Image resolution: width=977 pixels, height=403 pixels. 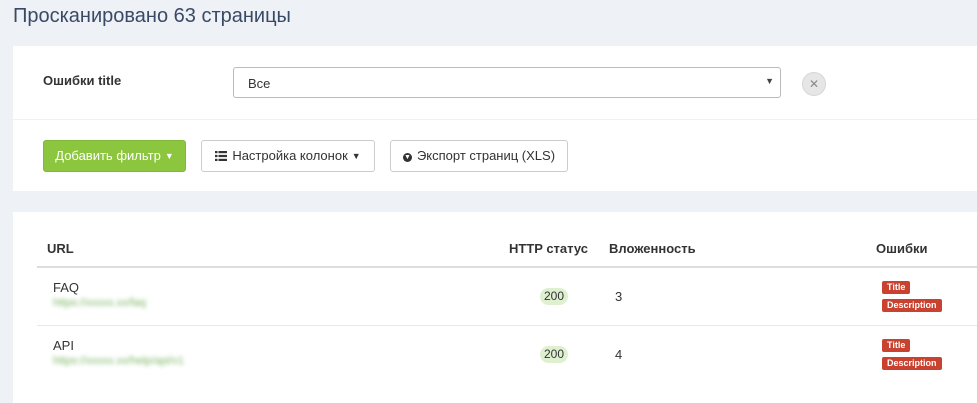 I want to click on add-filter-button: Добавить фильтр ▼, so click(x=114, y=156).